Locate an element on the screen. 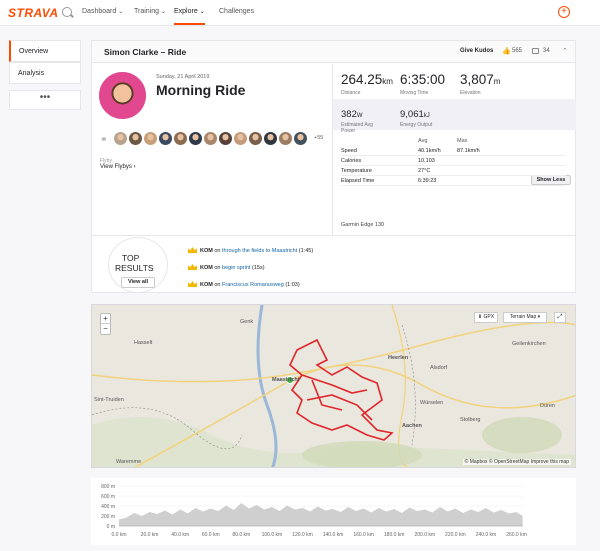 The image size is (600, 551). row-label: Calories is located at coordinates (351, 161).